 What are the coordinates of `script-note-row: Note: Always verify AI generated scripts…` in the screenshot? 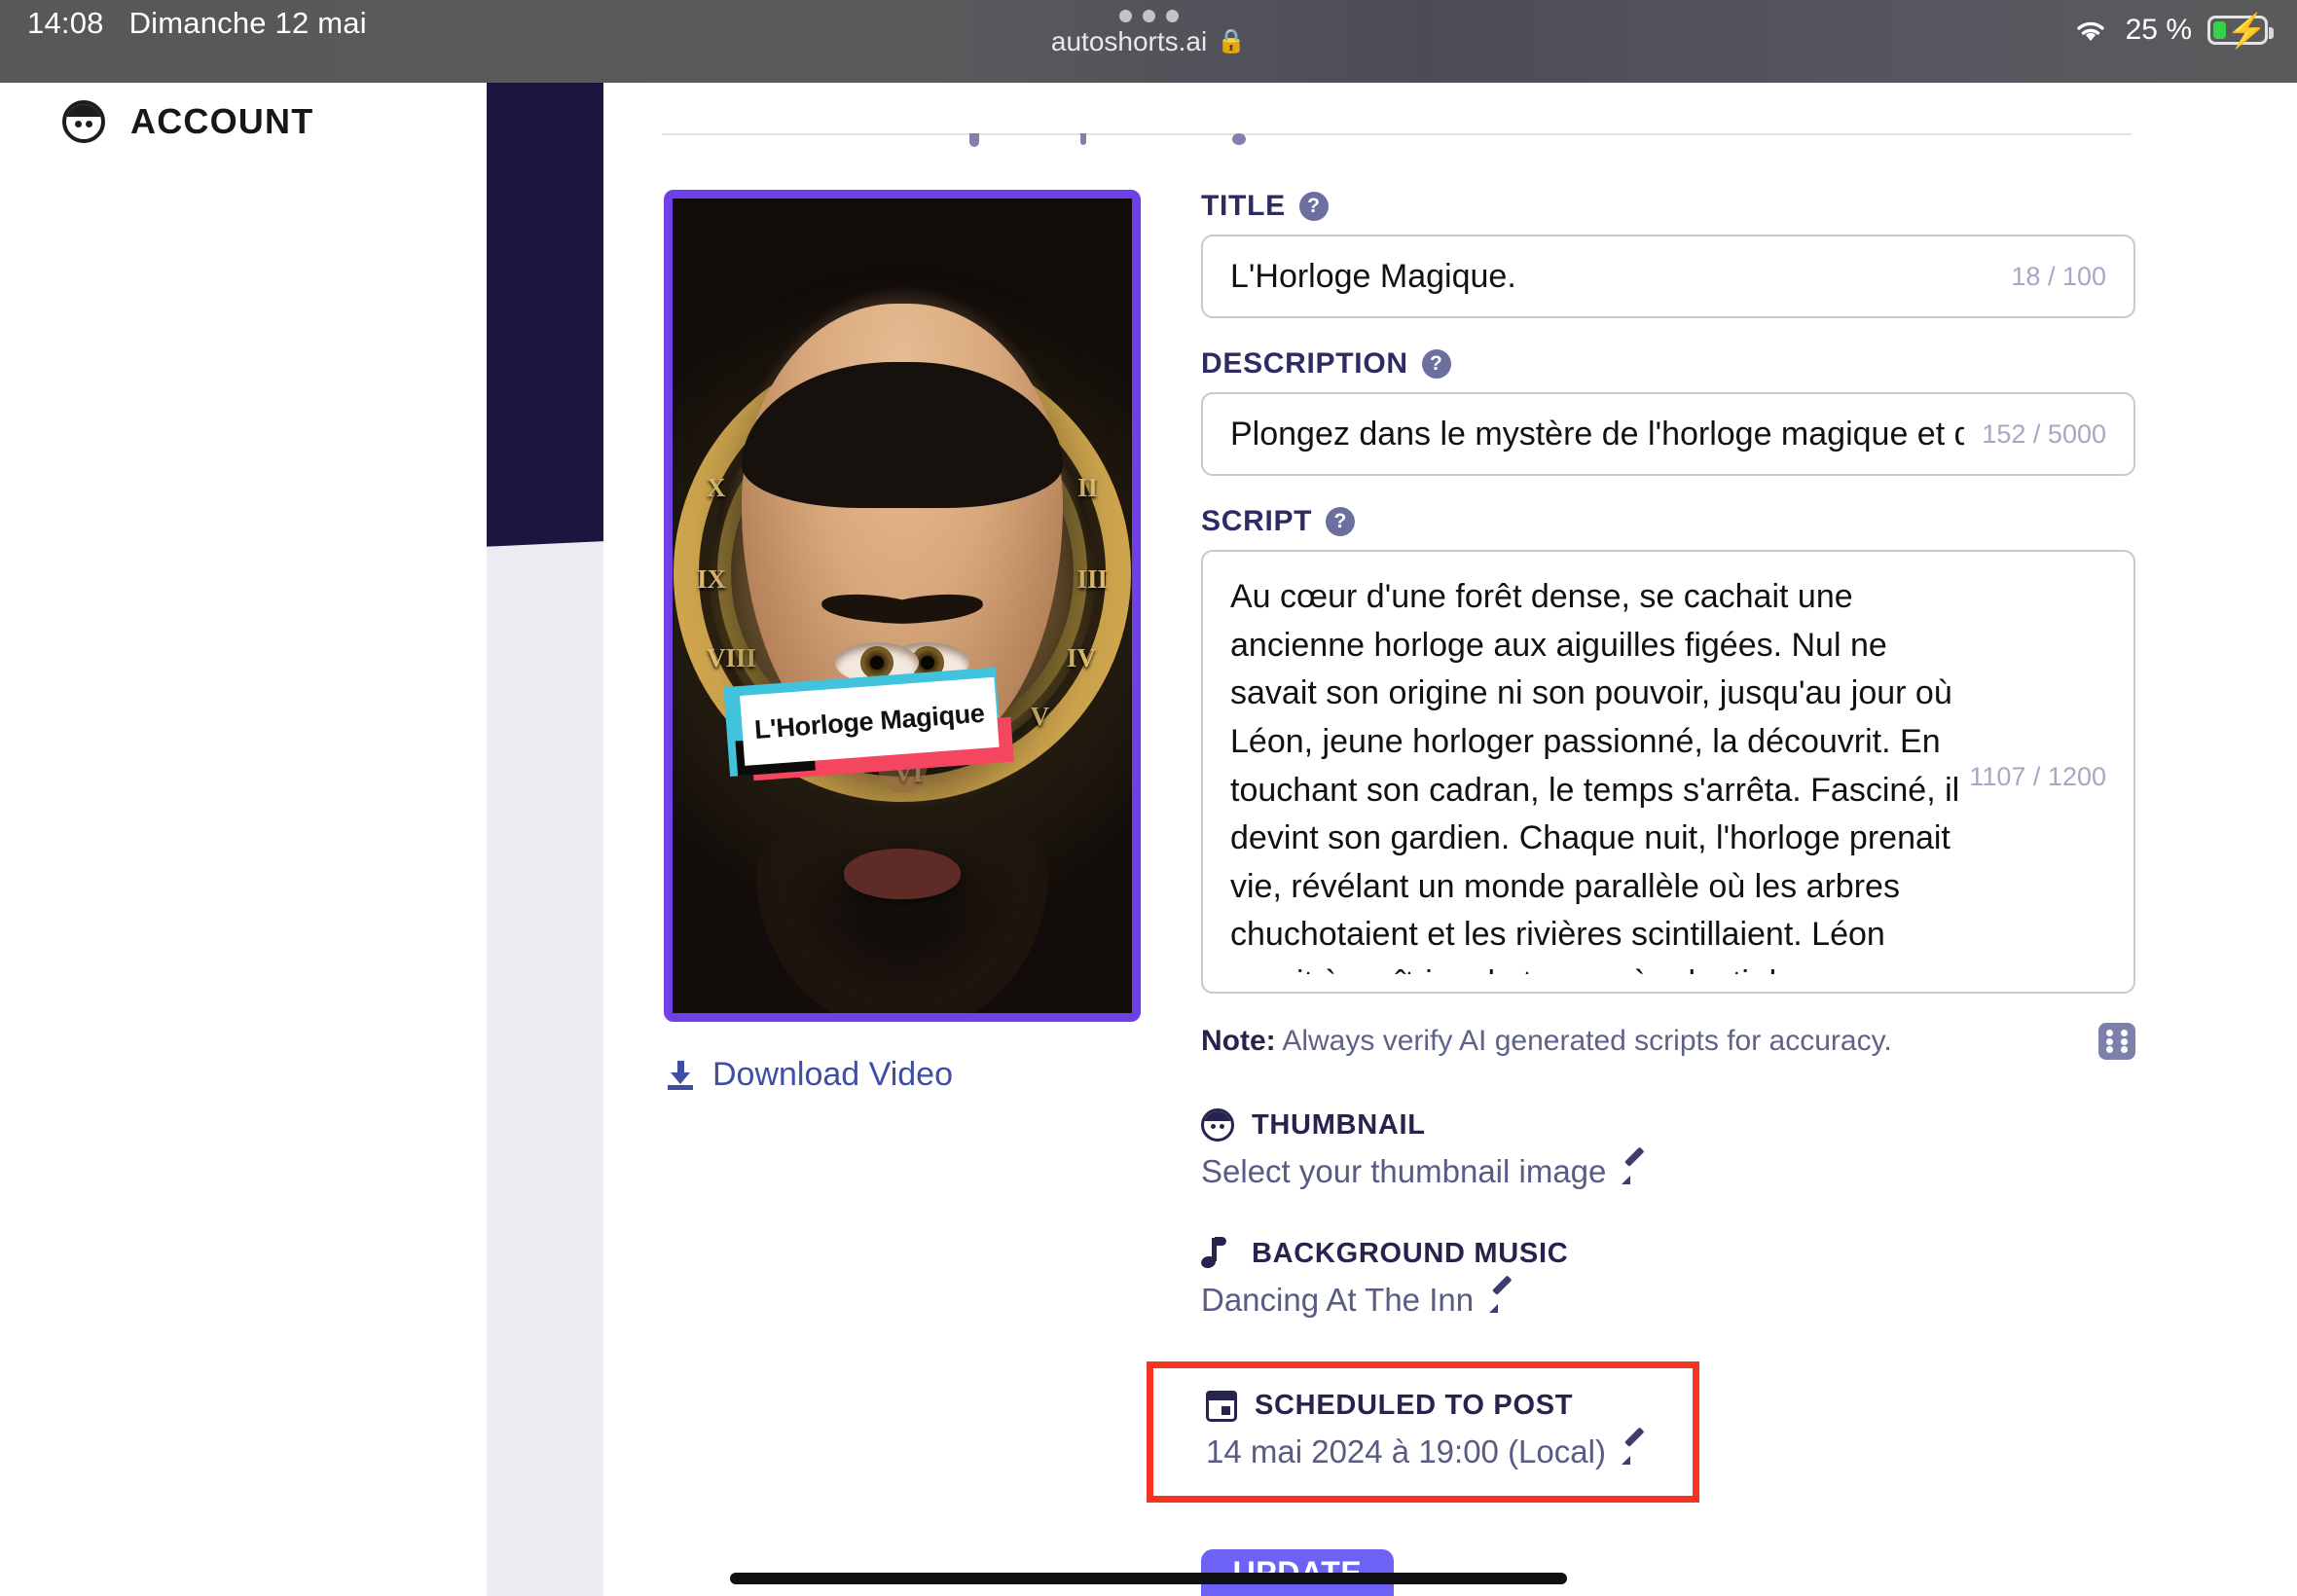 It's located at (1668, 1041).